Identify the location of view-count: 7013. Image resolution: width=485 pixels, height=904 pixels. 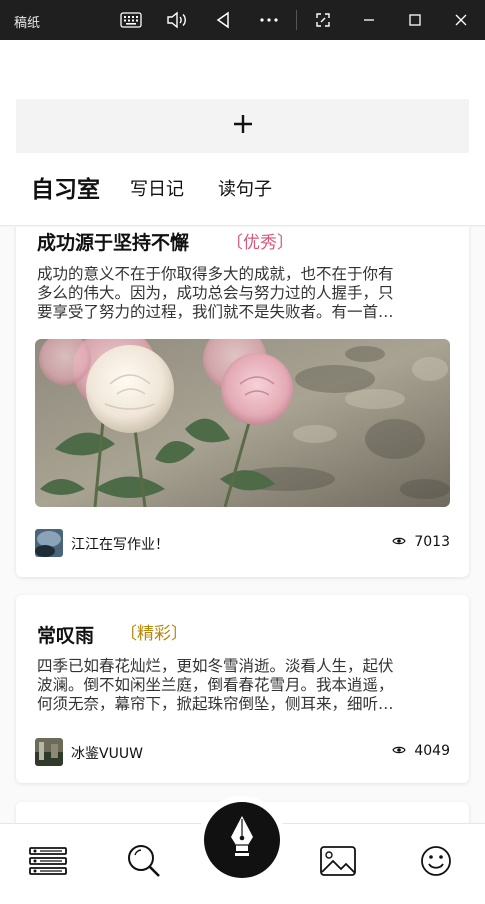
(421, 542).